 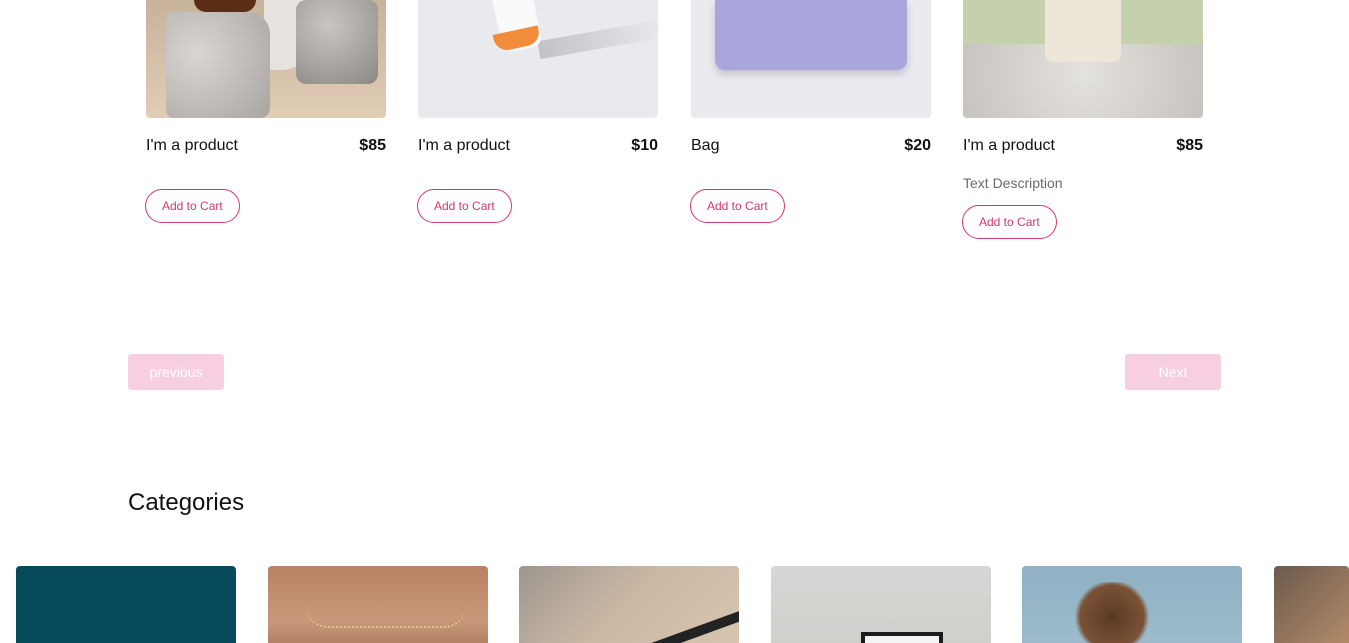 What do you see at coordinates (1132, 604) in the screenshot?
I see `category-tile-woman` at bounding box center [1132, 604].